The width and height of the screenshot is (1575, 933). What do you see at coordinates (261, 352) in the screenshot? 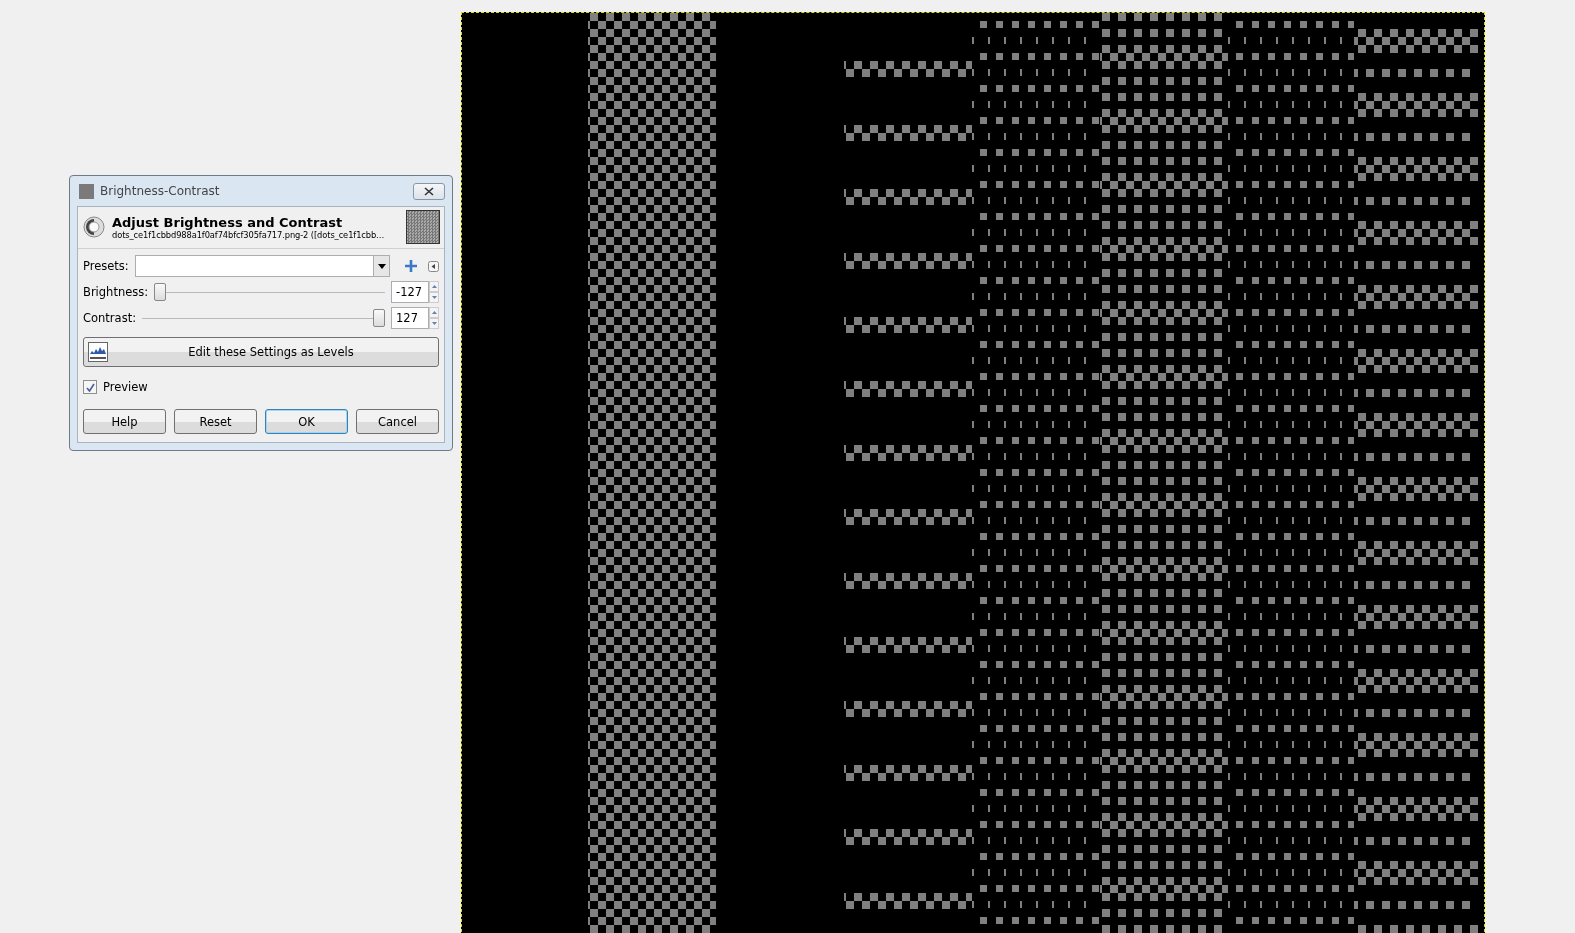
I see `edit-as-levels-button: Edit these Settings as Levels` at bounding box center [261, 352].